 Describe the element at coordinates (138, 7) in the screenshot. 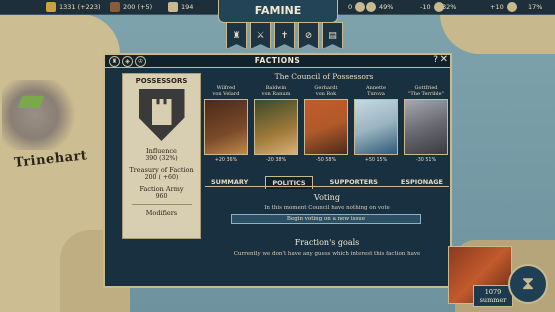

I see `army-value: 200 (+5)` at that location.